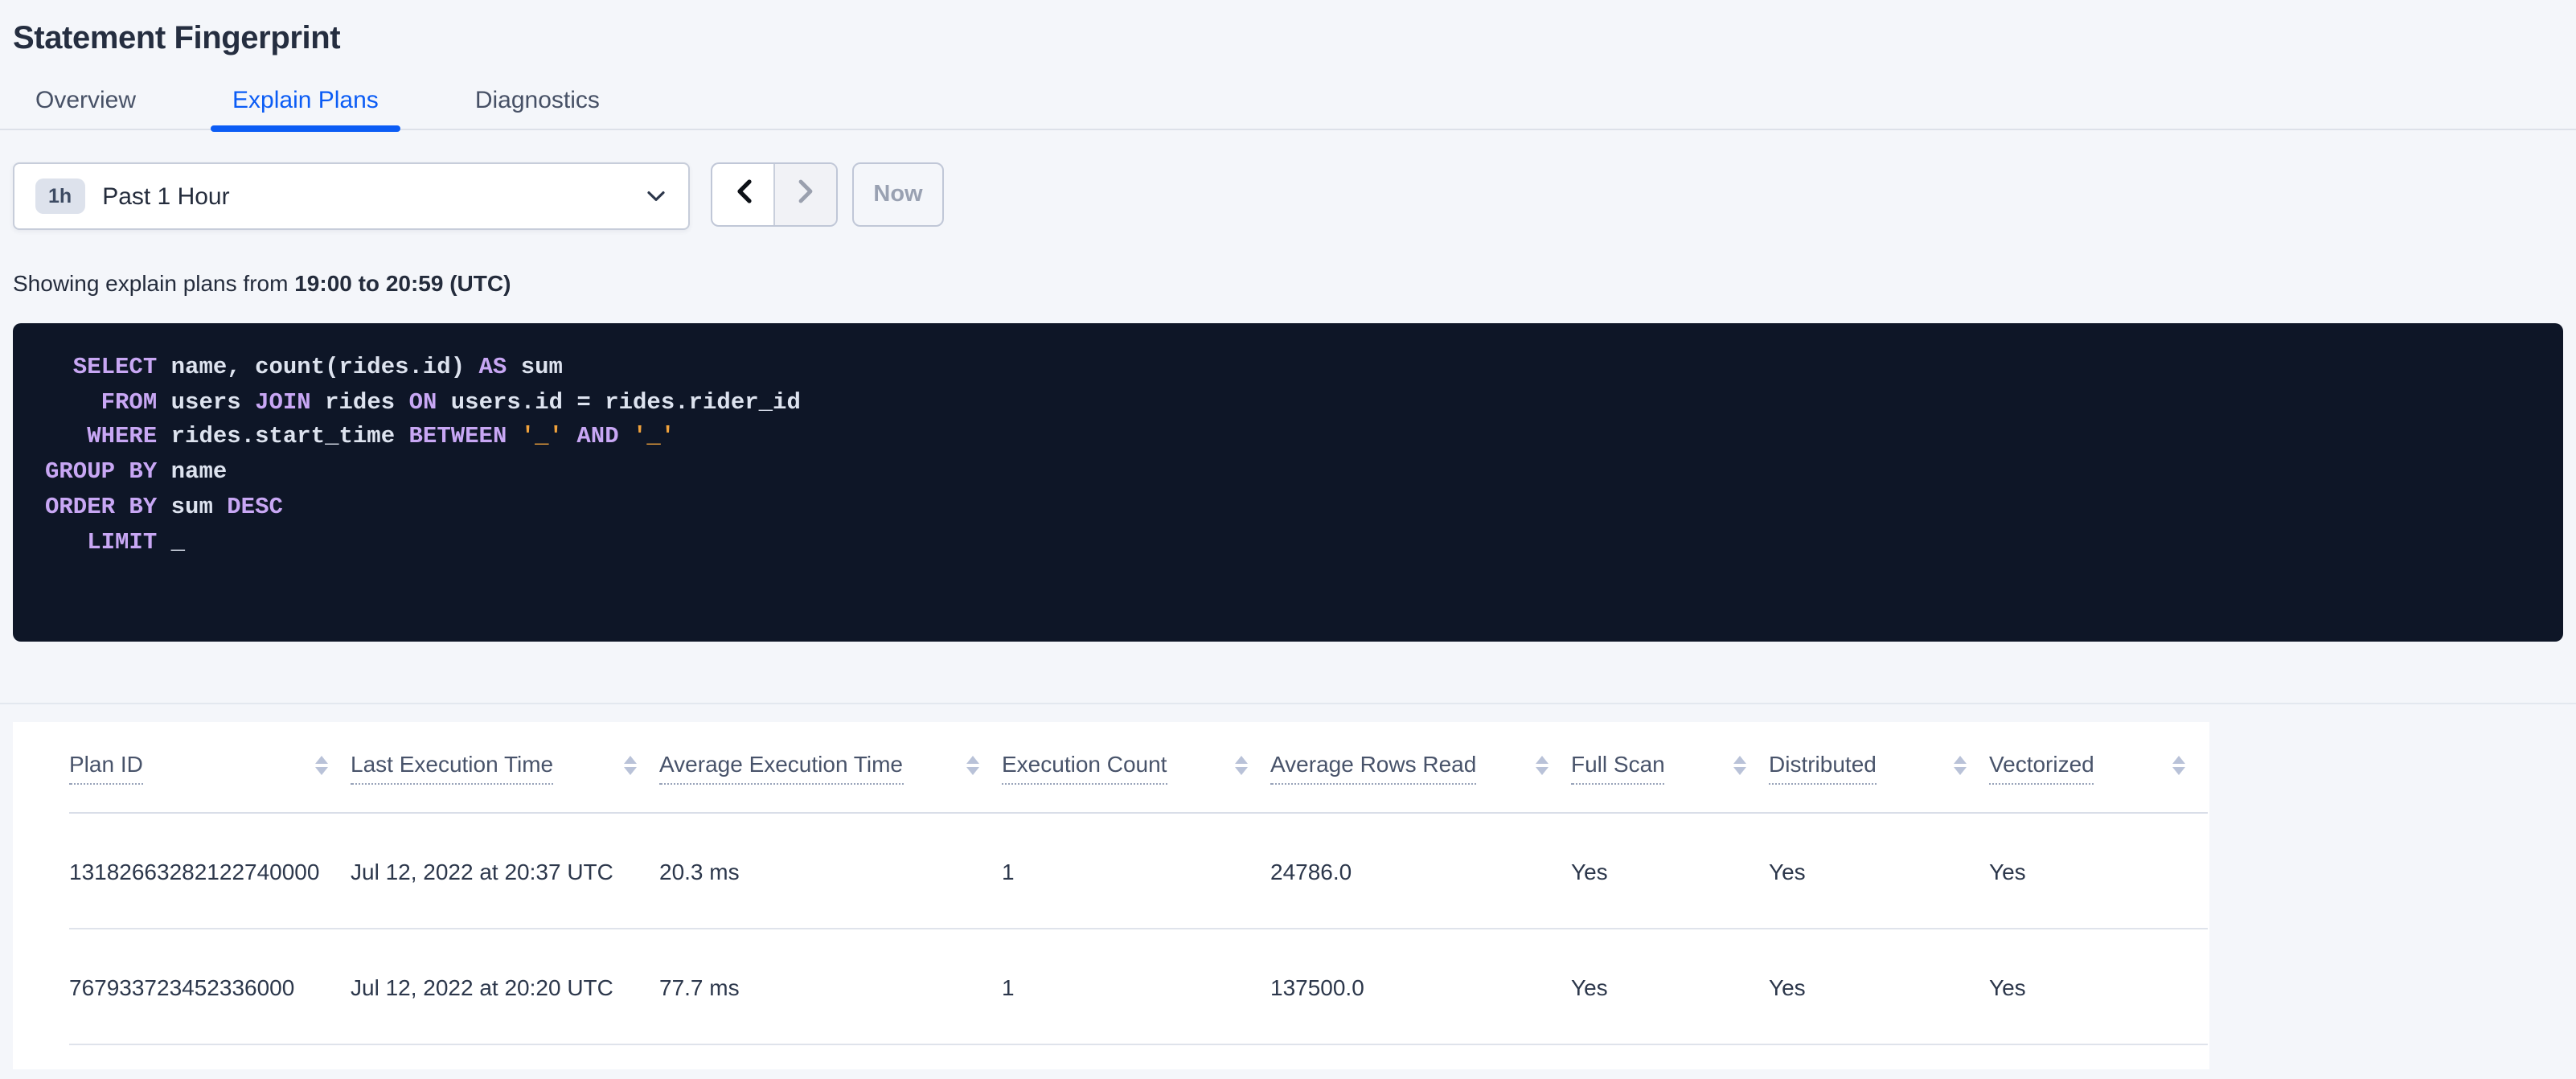 The image size is (2576, 1079). I want to click on column-header-label: Execution Count, so click(1084, 767).